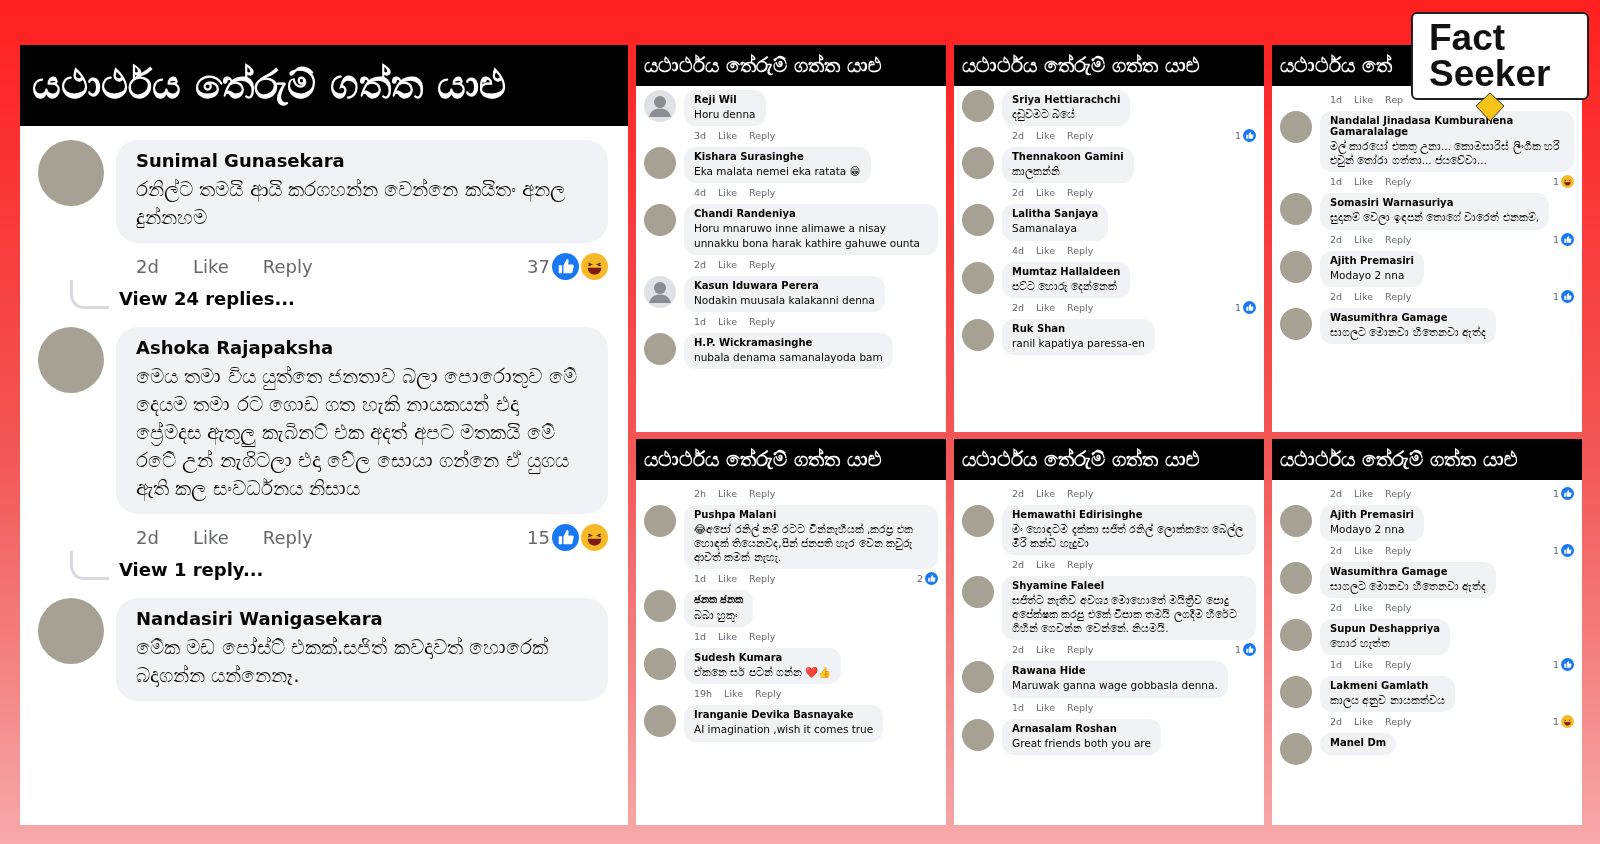  What do you see at coordinates (1066, 99) in the screenshot?
I see `commenter-name: Sriya Hettiarachchi` at bounding box center [1066, 99].